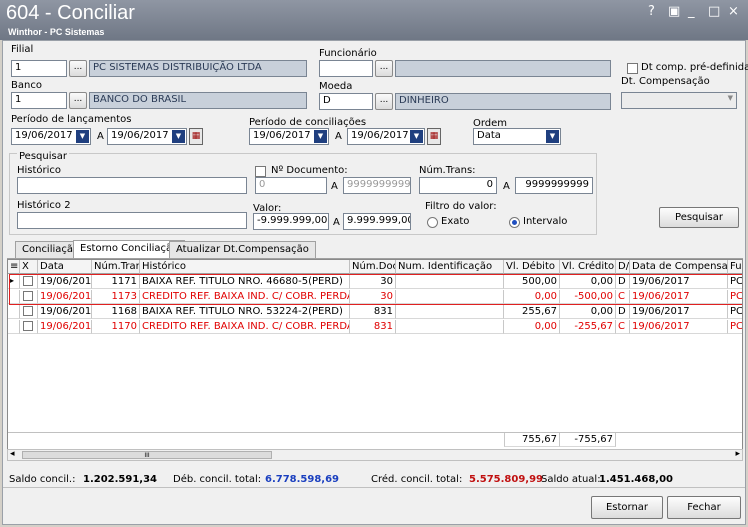  What do you see at coordinates (532, 327) in the screenshot?
I see `cell-vl-debito: 0,00` at bounding box center [532, 327].